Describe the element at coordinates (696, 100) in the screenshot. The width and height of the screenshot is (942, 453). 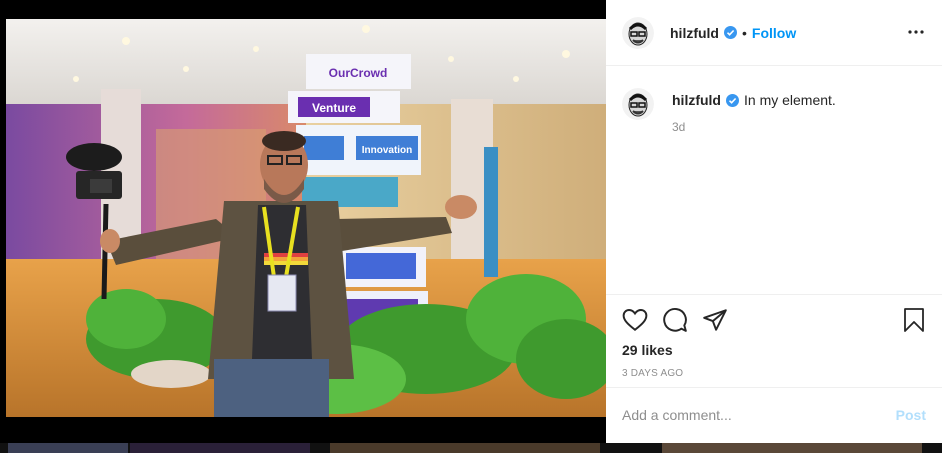
I see `comment-username: hilzfuld` at that location.